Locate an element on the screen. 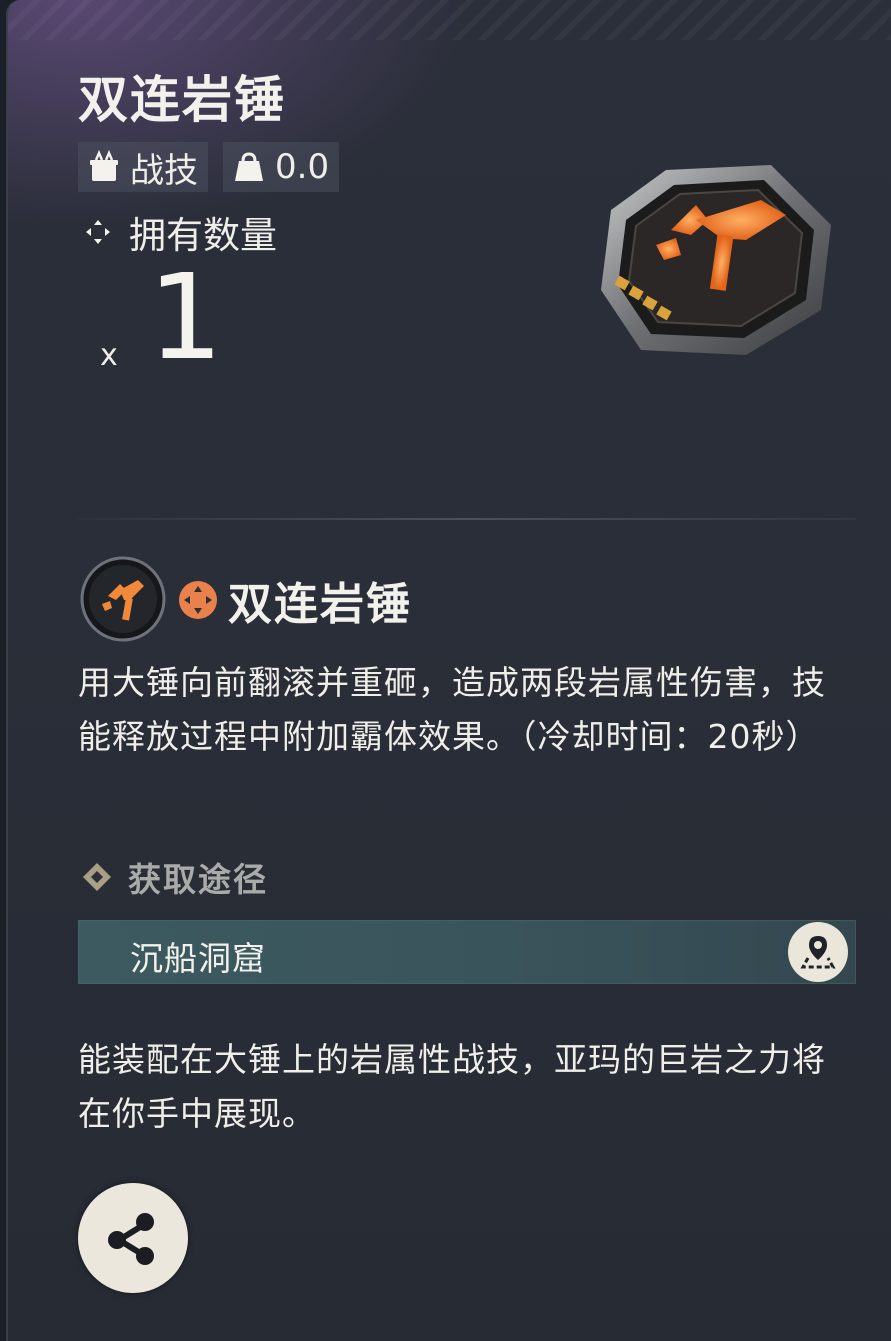 This screenshot has height=1341, width=891. map-pin-icon is located at coordinates (818, 952).